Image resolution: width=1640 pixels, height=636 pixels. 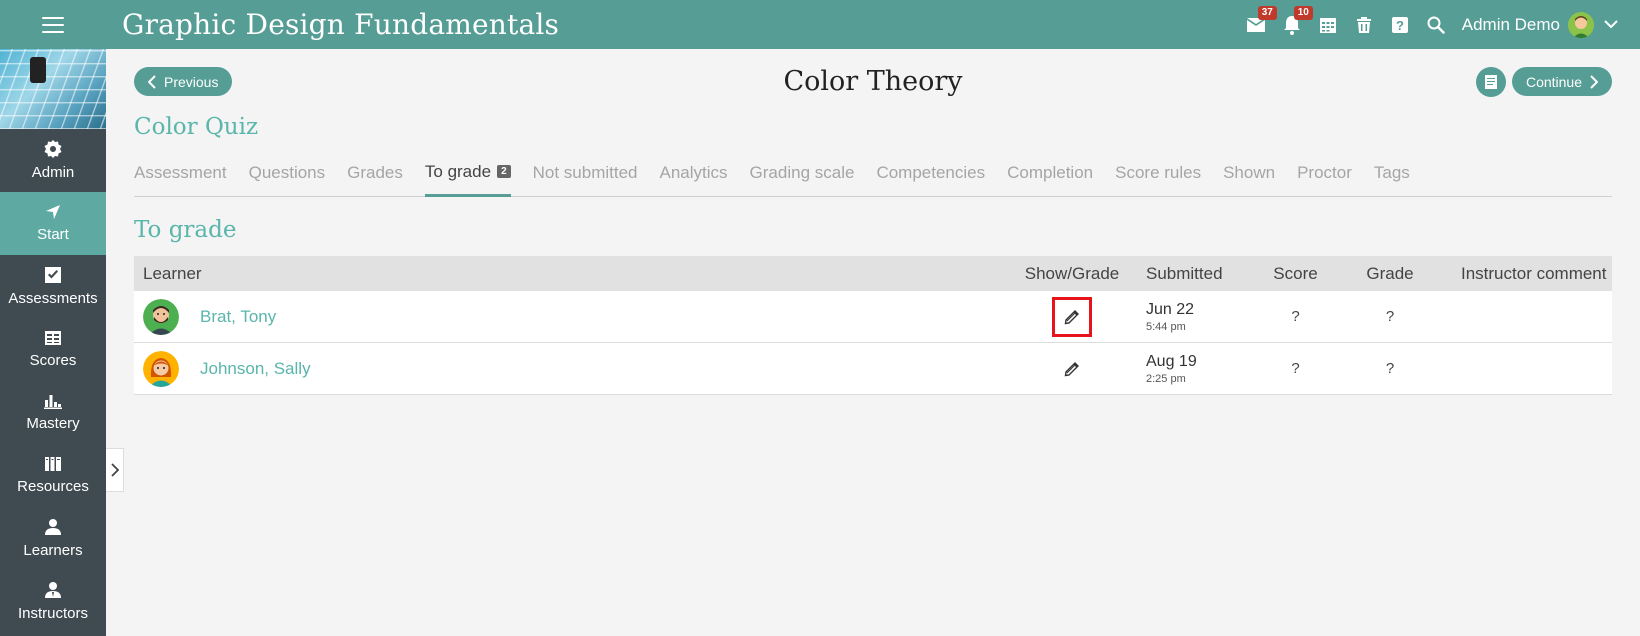 What do you see at coordinates (873, 81) in the screenshot?
I see `page-title: Color Theory` at bounding box center [873, 81].